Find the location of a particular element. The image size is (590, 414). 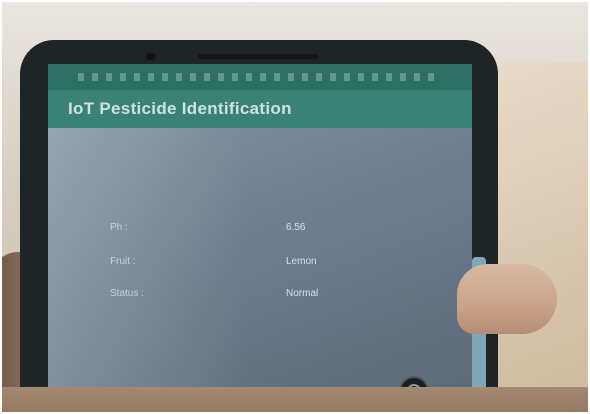

status-value: Normal is located at coordinates (302, 293).